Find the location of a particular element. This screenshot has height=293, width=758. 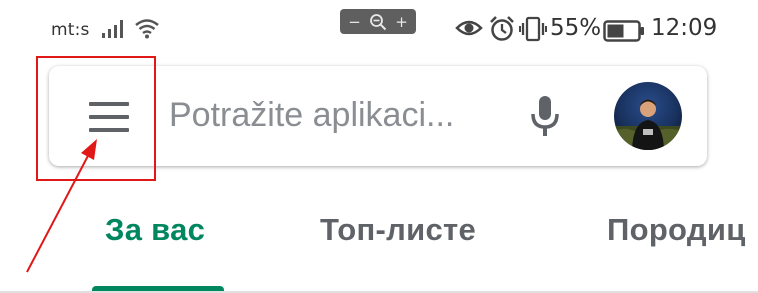

mic-icon is located at coordinates (545, 116).